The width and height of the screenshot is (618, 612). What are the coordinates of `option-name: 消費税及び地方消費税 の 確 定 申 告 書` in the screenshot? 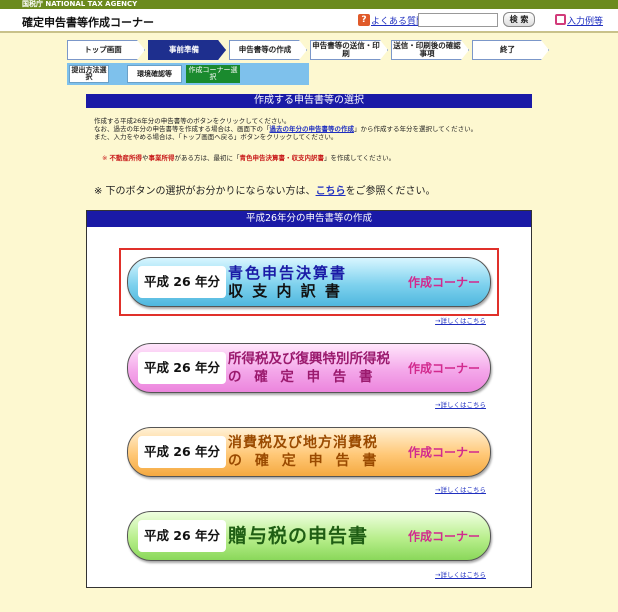 It's located at (304, 452).